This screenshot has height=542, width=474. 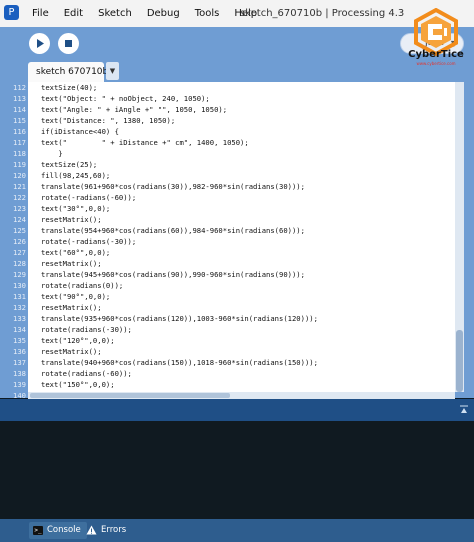 What do you see at coordinates (19, 362) in the screenshot?
I see `line-number: 137` at bounding box center [19, 362].